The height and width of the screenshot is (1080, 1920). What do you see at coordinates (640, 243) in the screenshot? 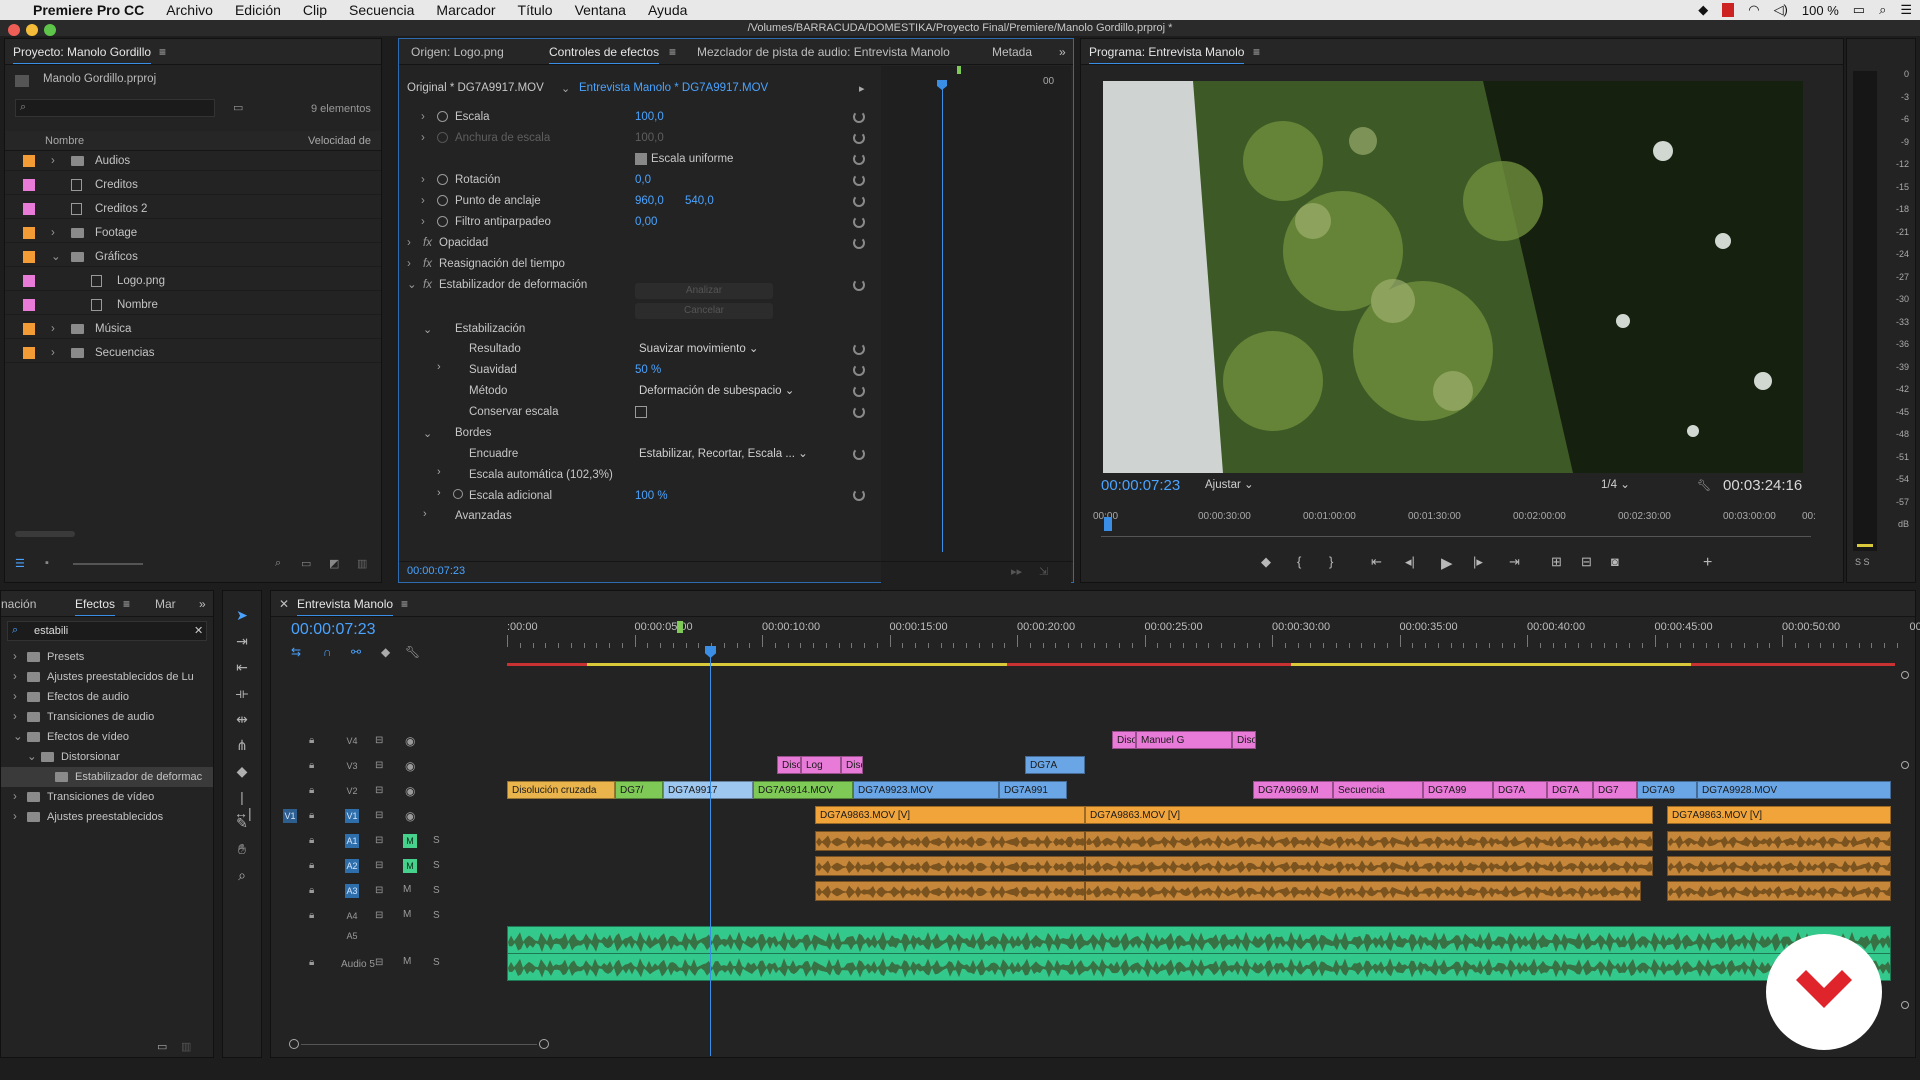
I see `effect-property-row: › fx Opacidad` at bounding box center [640, 243].